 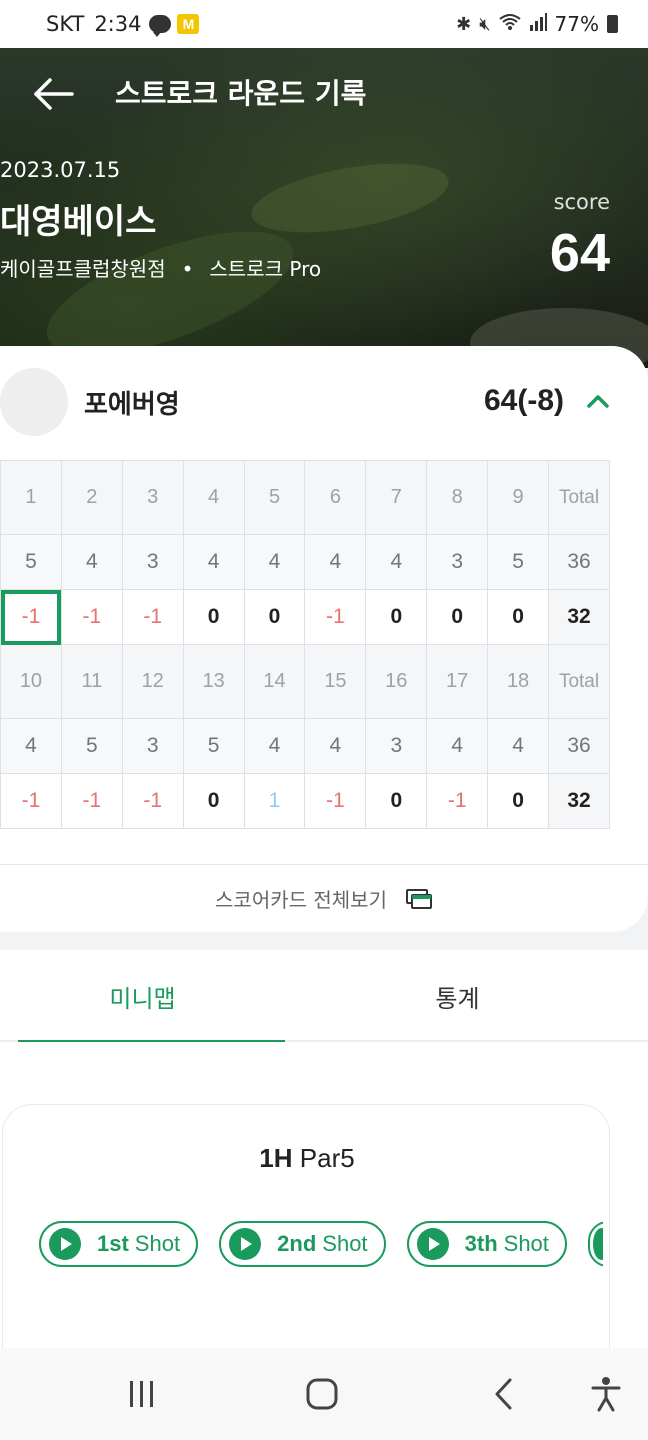 I want to click on store-mode-line: 케이골프클럽창원점 • 스트로크 Pro, so click(x=165, y=269).